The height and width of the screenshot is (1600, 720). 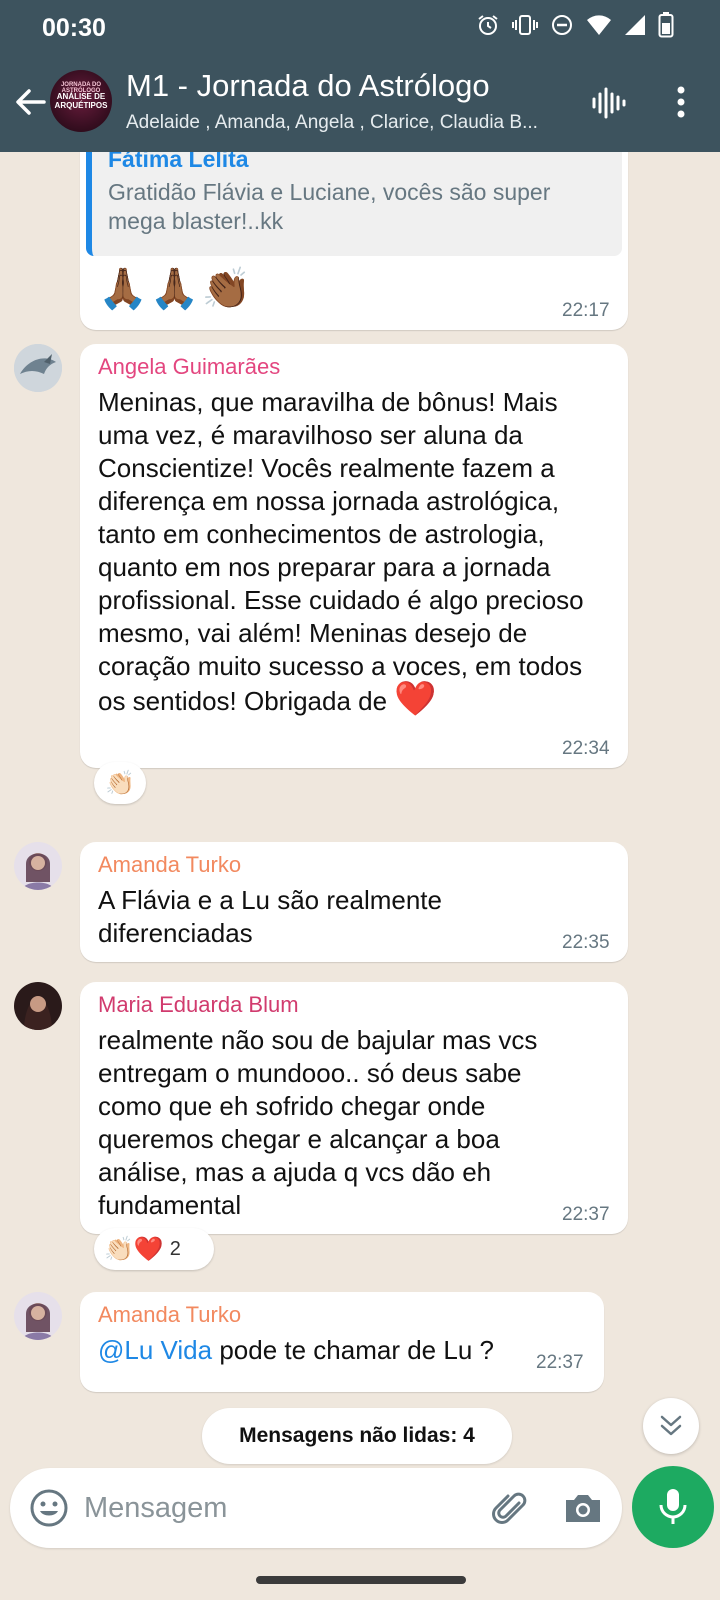 What do you see at coordinates (599, 25) in the screenshot?
I see `wifi-icon` at bounding box center [599, 25].